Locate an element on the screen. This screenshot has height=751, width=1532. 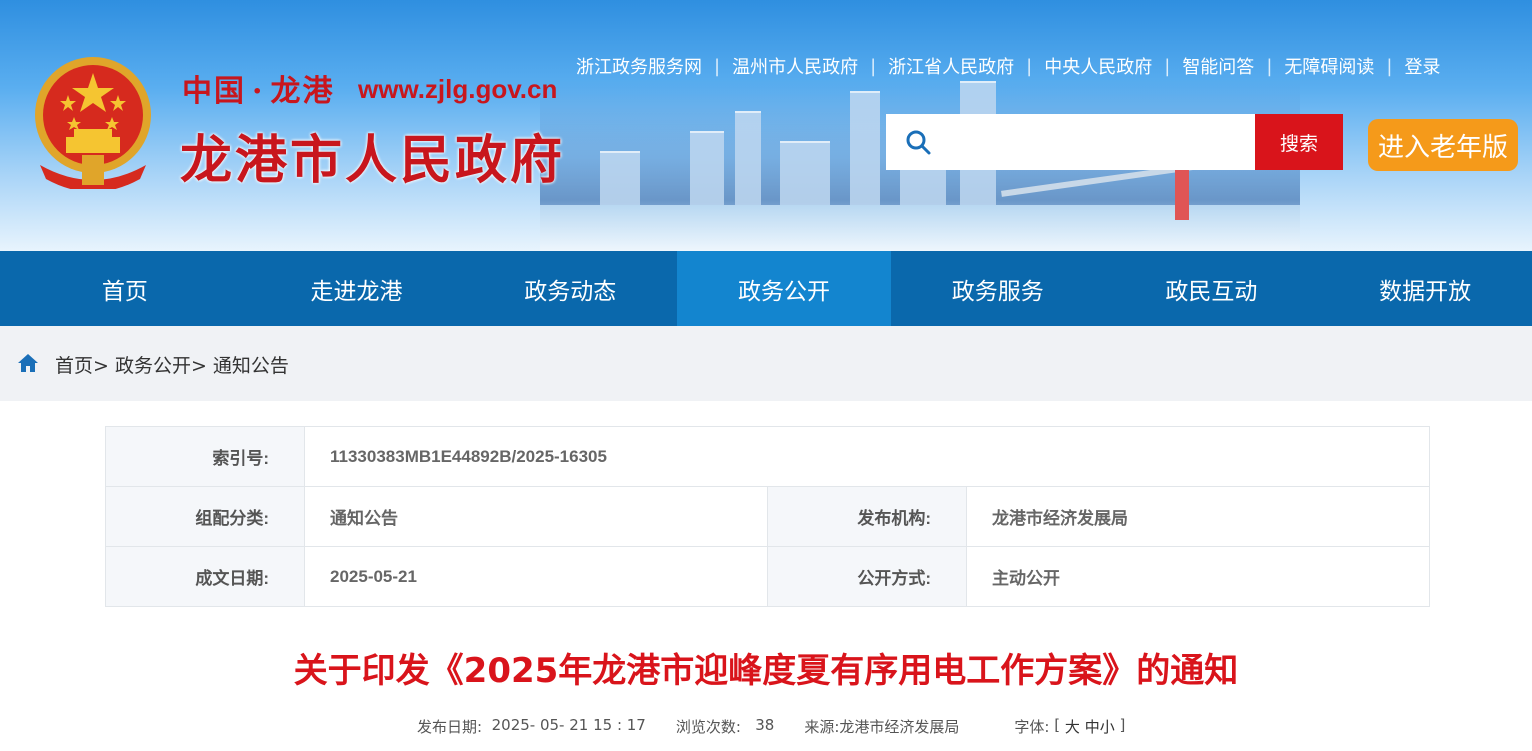
font-size-large: 大 is located at coordinates (1072, 726).